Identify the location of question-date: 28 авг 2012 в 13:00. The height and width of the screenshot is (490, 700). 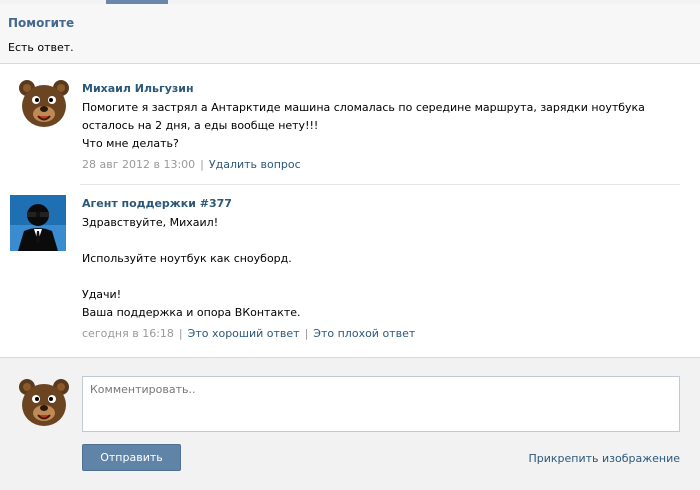
(138, 164).